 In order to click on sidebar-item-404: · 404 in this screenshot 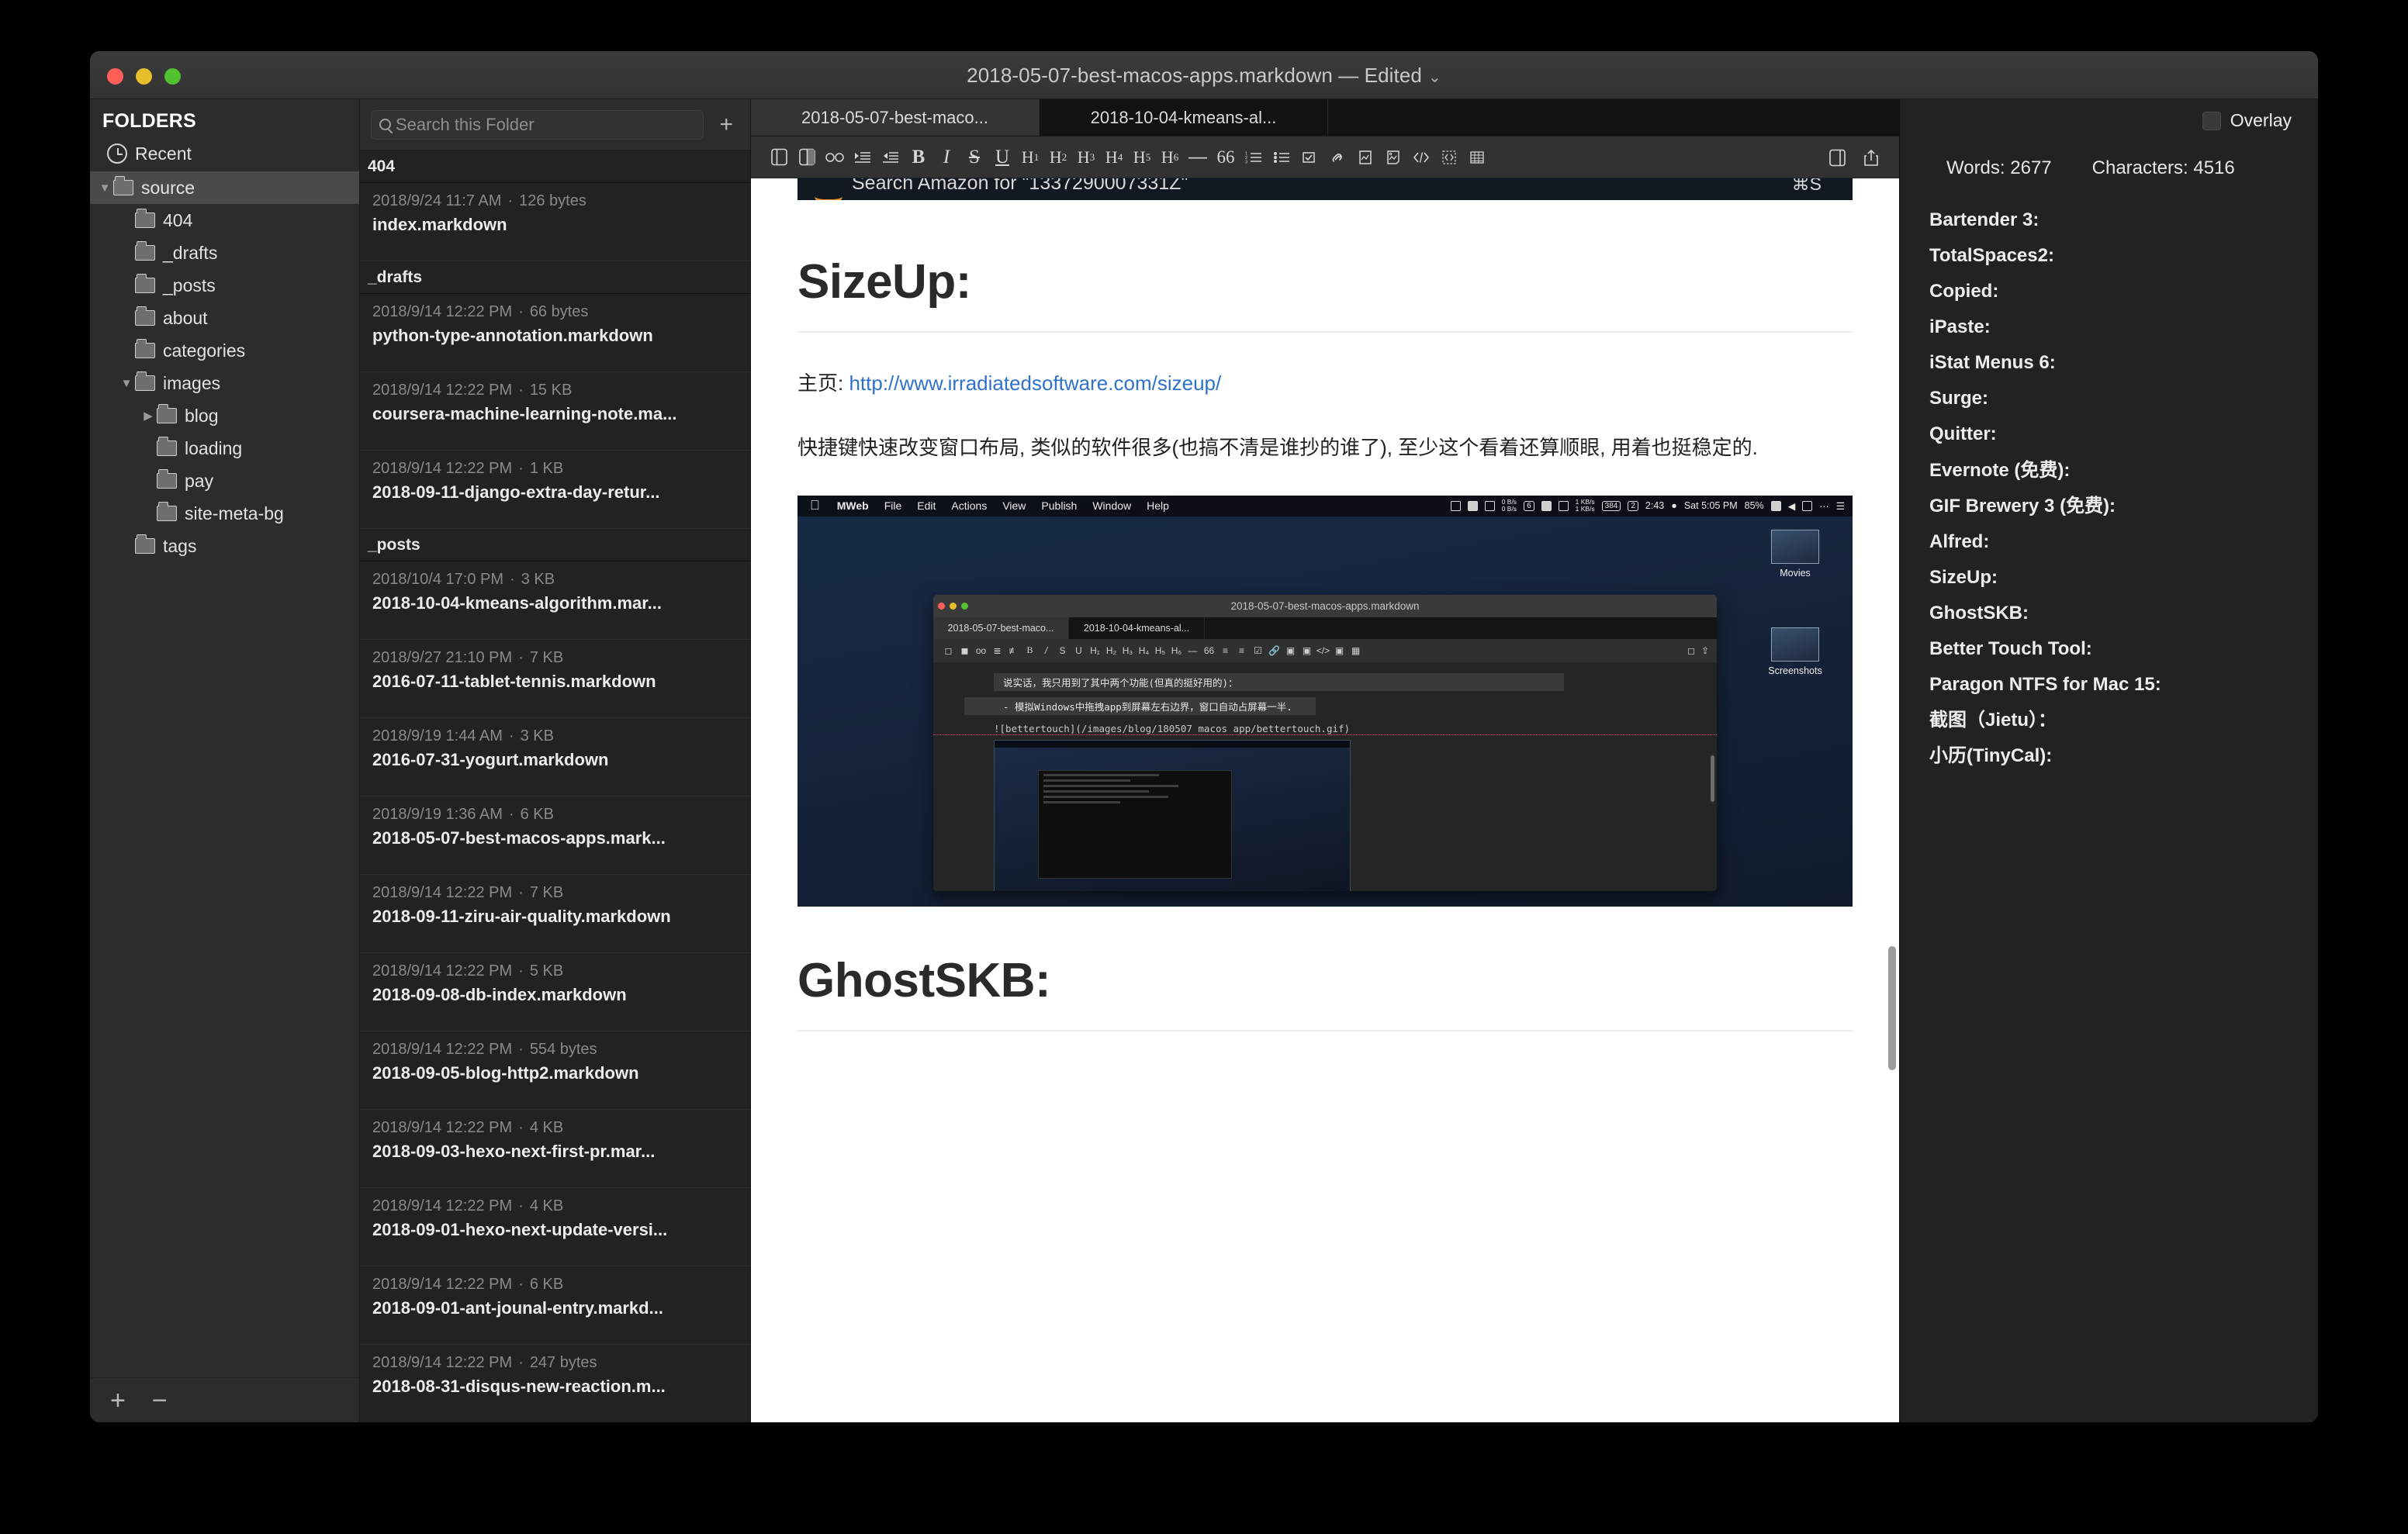, I will do `click(225, 220)`.